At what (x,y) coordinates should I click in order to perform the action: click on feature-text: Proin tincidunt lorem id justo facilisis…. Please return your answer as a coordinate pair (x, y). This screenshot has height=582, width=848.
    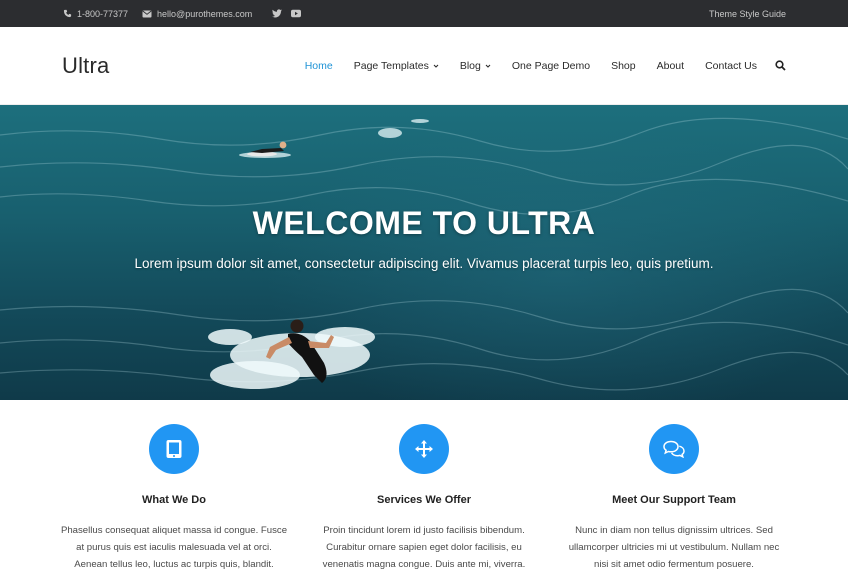
    Looking at the image, I should click on (424, 547).